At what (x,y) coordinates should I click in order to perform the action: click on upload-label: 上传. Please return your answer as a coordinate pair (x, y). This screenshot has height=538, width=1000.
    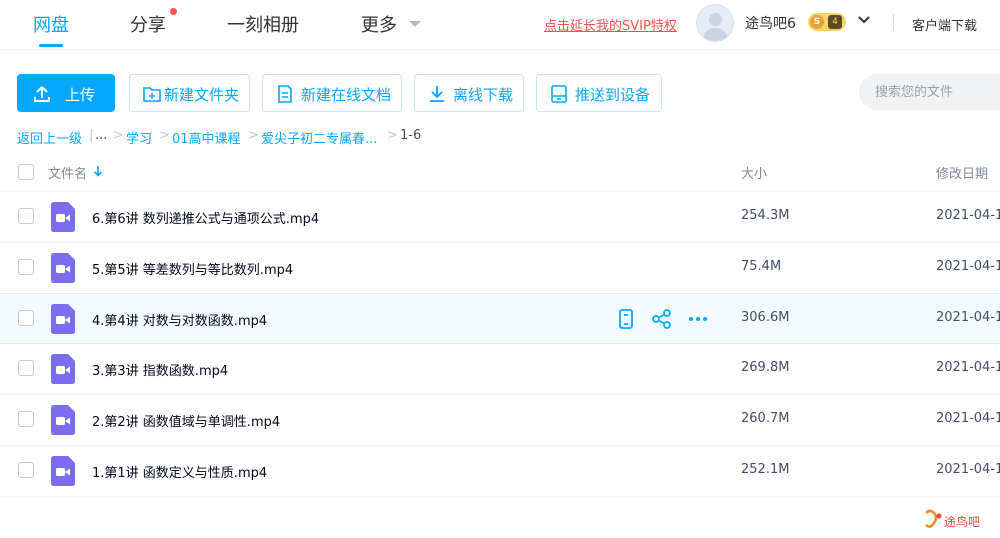
    Looking at the image, I should click on (80, 95).